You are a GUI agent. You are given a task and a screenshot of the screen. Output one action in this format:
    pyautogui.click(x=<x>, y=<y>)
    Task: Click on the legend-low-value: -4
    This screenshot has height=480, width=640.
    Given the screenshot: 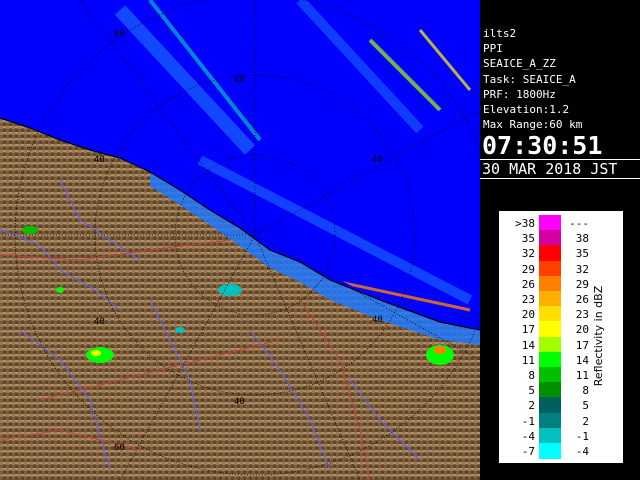 What is the action you would take?
    pyautogui.click(x=528, y=436)
    